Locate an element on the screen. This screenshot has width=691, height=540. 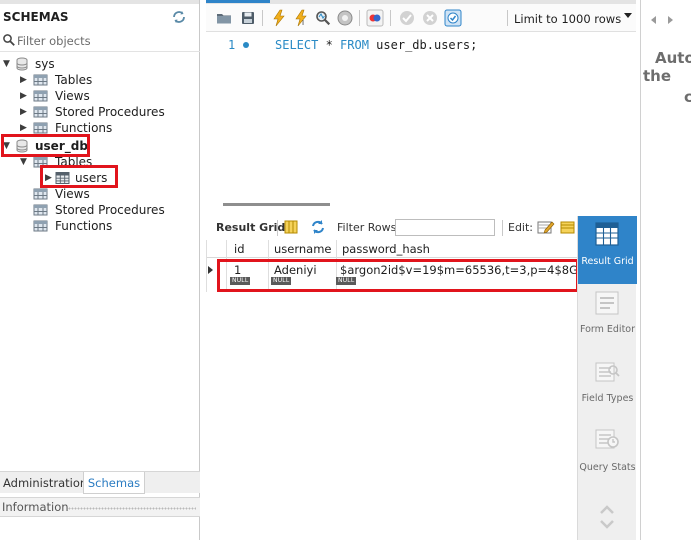
help-text-line: the is located at coordinates (657, 76).